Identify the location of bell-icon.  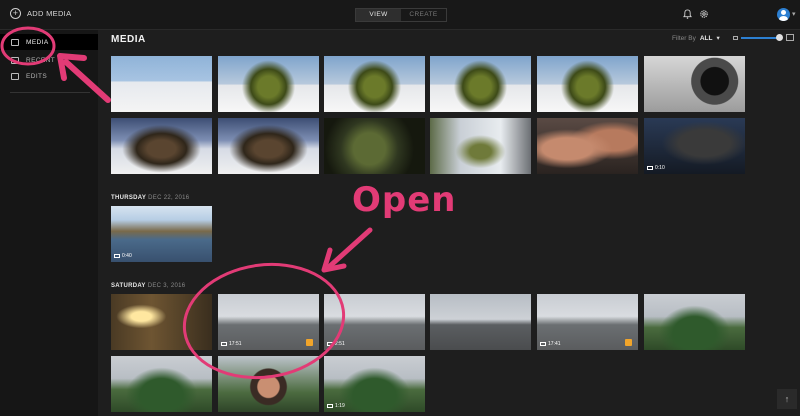
(687, 14).